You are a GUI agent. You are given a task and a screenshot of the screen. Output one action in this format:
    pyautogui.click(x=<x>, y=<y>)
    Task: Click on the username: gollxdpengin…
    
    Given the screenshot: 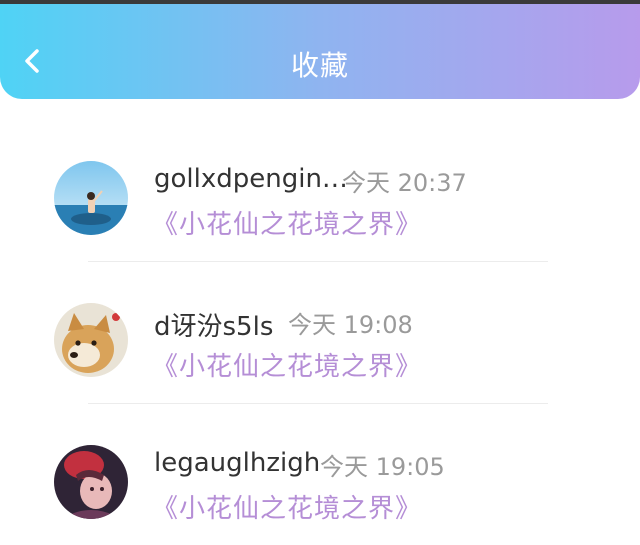 What is the action you would take?
    pyautogui.click(x=251, y=179)
    